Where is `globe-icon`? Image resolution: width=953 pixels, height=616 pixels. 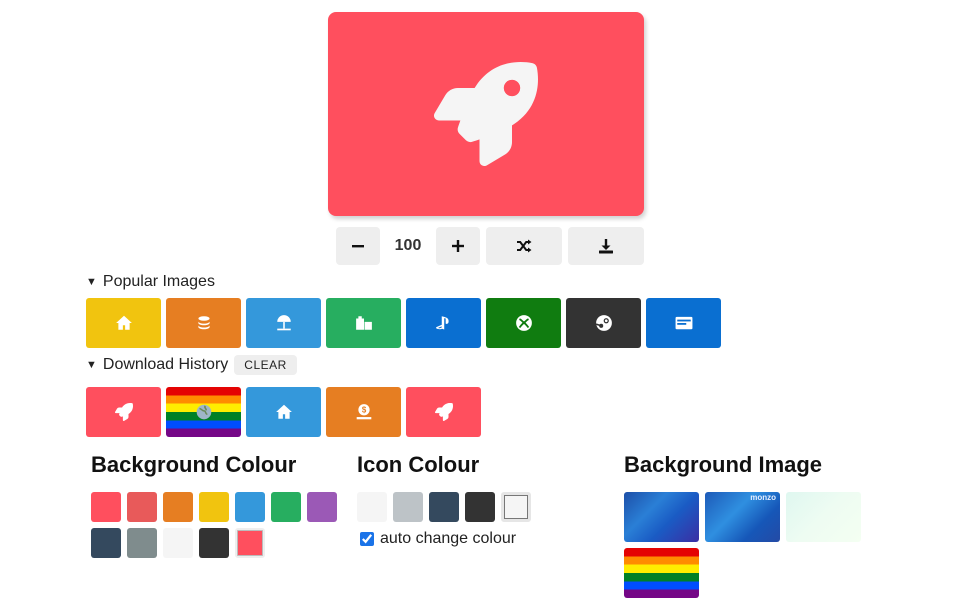
globe-icon is located at coordinates (203, 412).